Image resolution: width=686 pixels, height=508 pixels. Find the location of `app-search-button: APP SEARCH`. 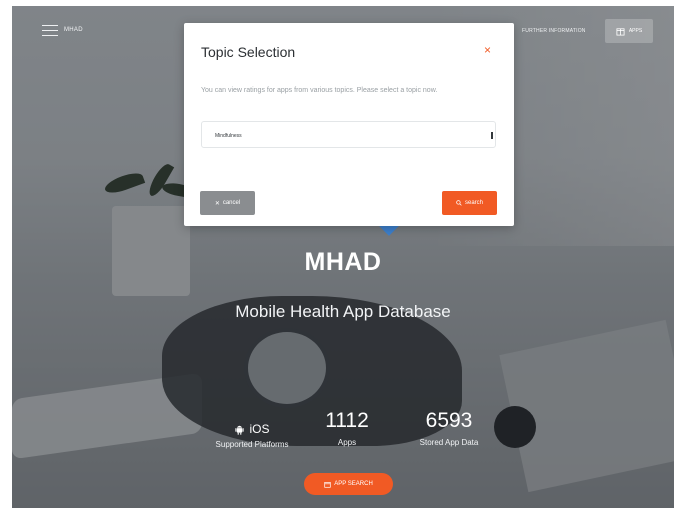

app-search-button: APP SEARCH is located at coordinates (348, 484).